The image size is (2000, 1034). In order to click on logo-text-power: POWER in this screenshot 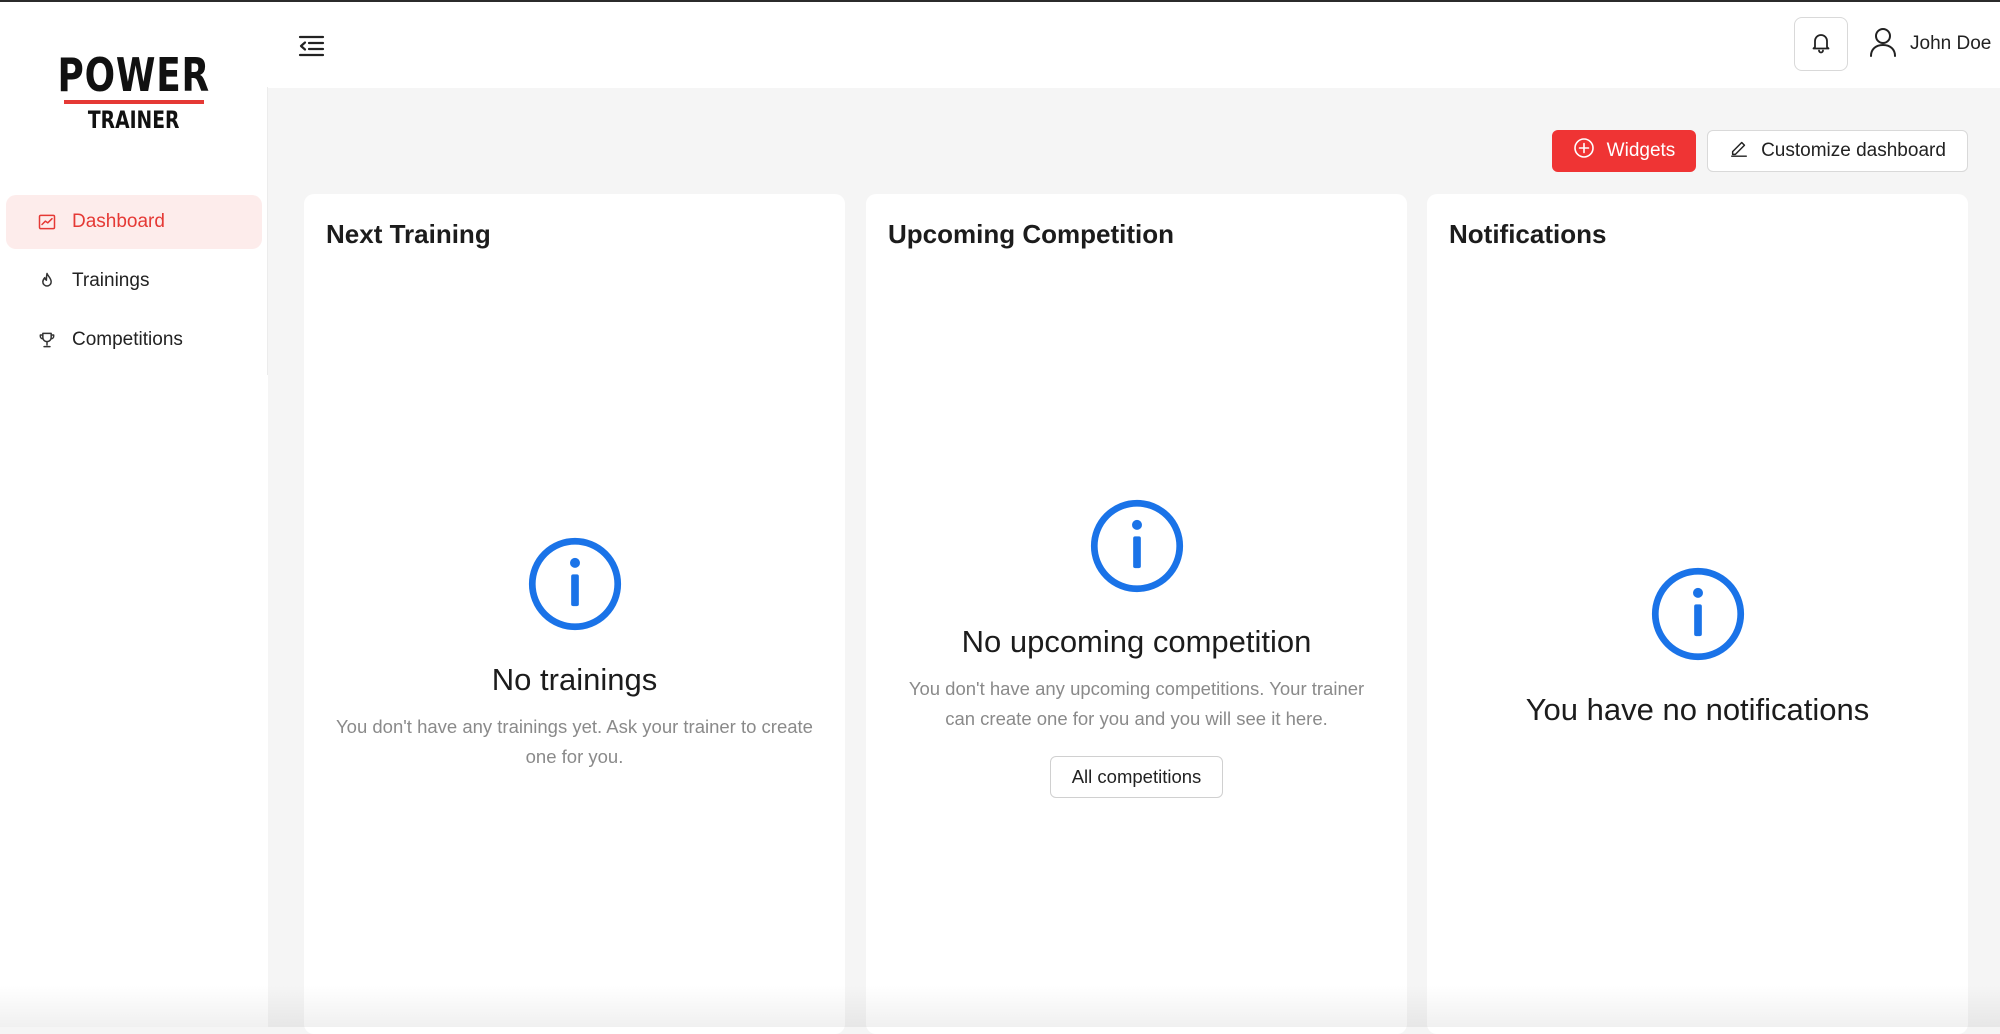, I will do `click(134, 75)`.